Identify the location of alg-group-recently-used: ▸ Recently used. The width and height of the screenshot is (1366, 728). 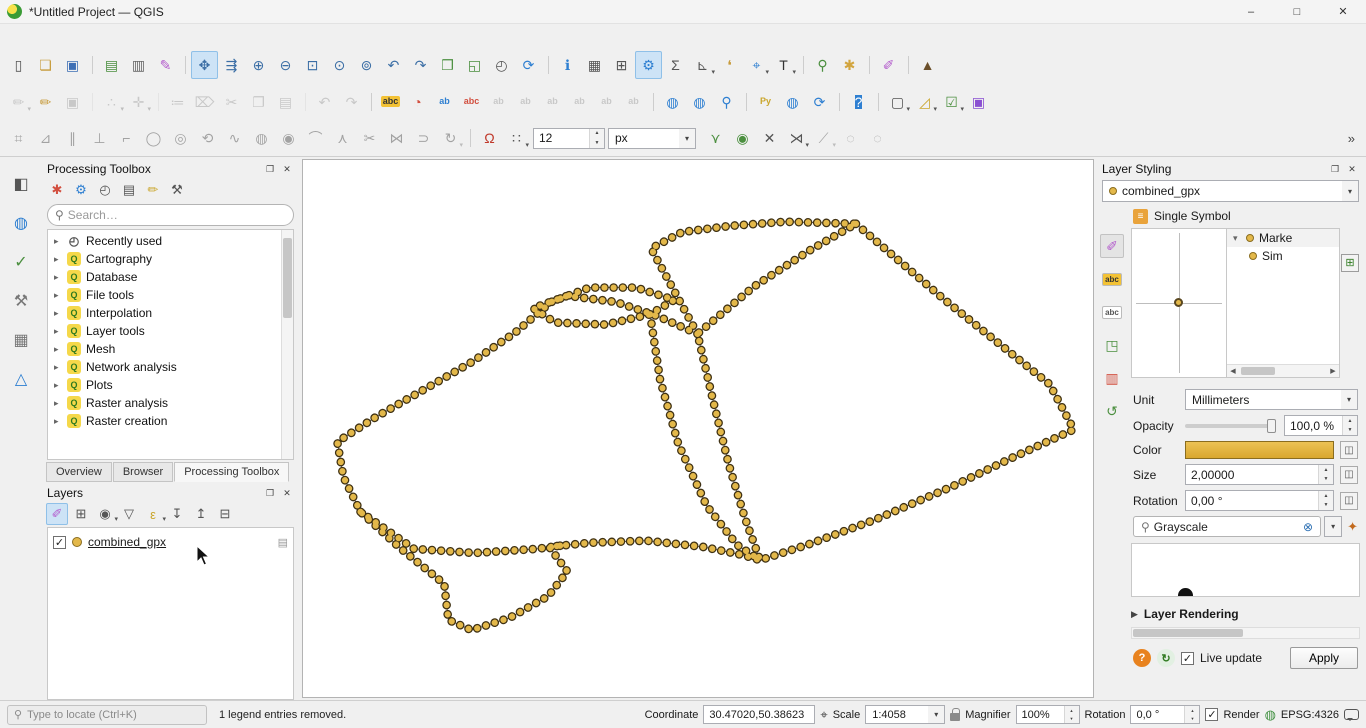
(164, 241).